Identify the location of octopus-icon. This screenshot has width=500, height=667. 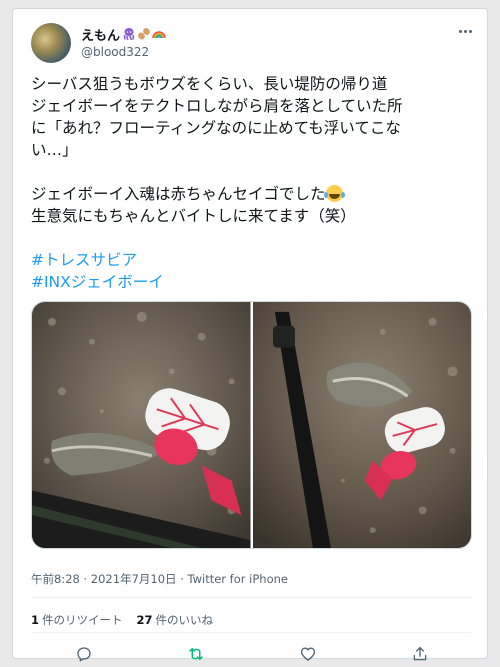
(129, 34).